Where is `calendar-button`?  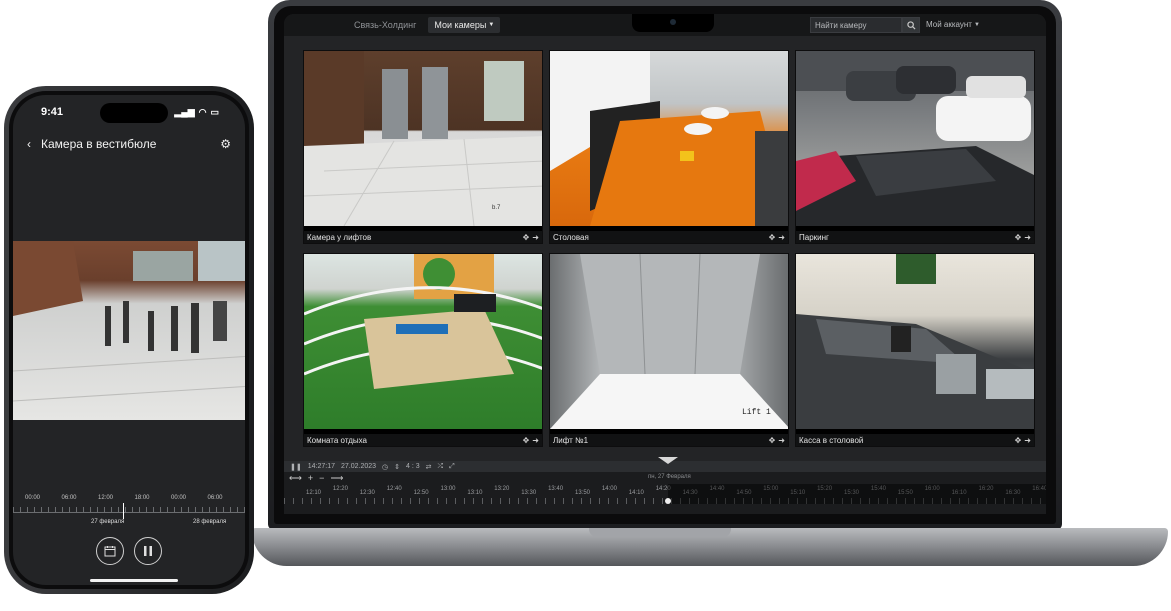
calendar-button is located at coordinates (110, 551).